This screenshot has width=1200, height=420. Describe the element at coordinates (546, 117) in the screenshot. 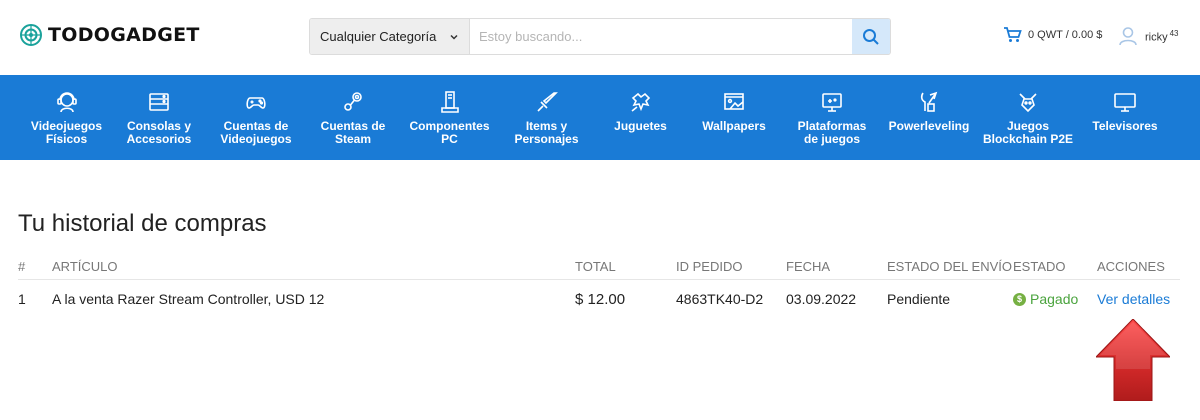

I see `nav-item-items-personajes: Items y Personajes` at that location.